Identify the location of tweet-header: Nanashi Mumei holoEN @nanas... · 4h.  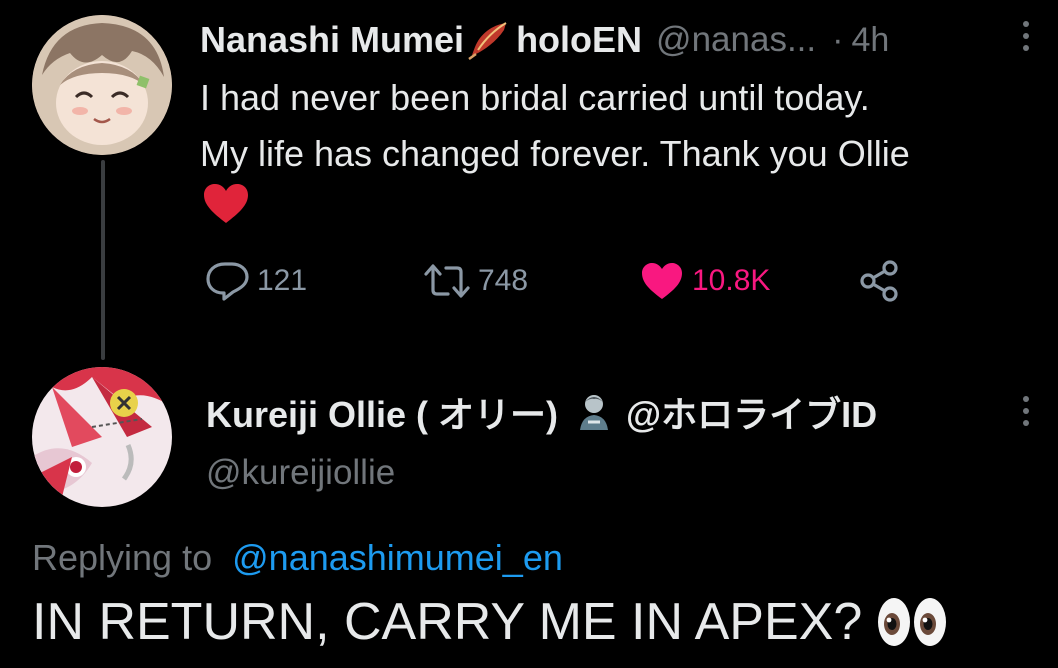
(544, 40).